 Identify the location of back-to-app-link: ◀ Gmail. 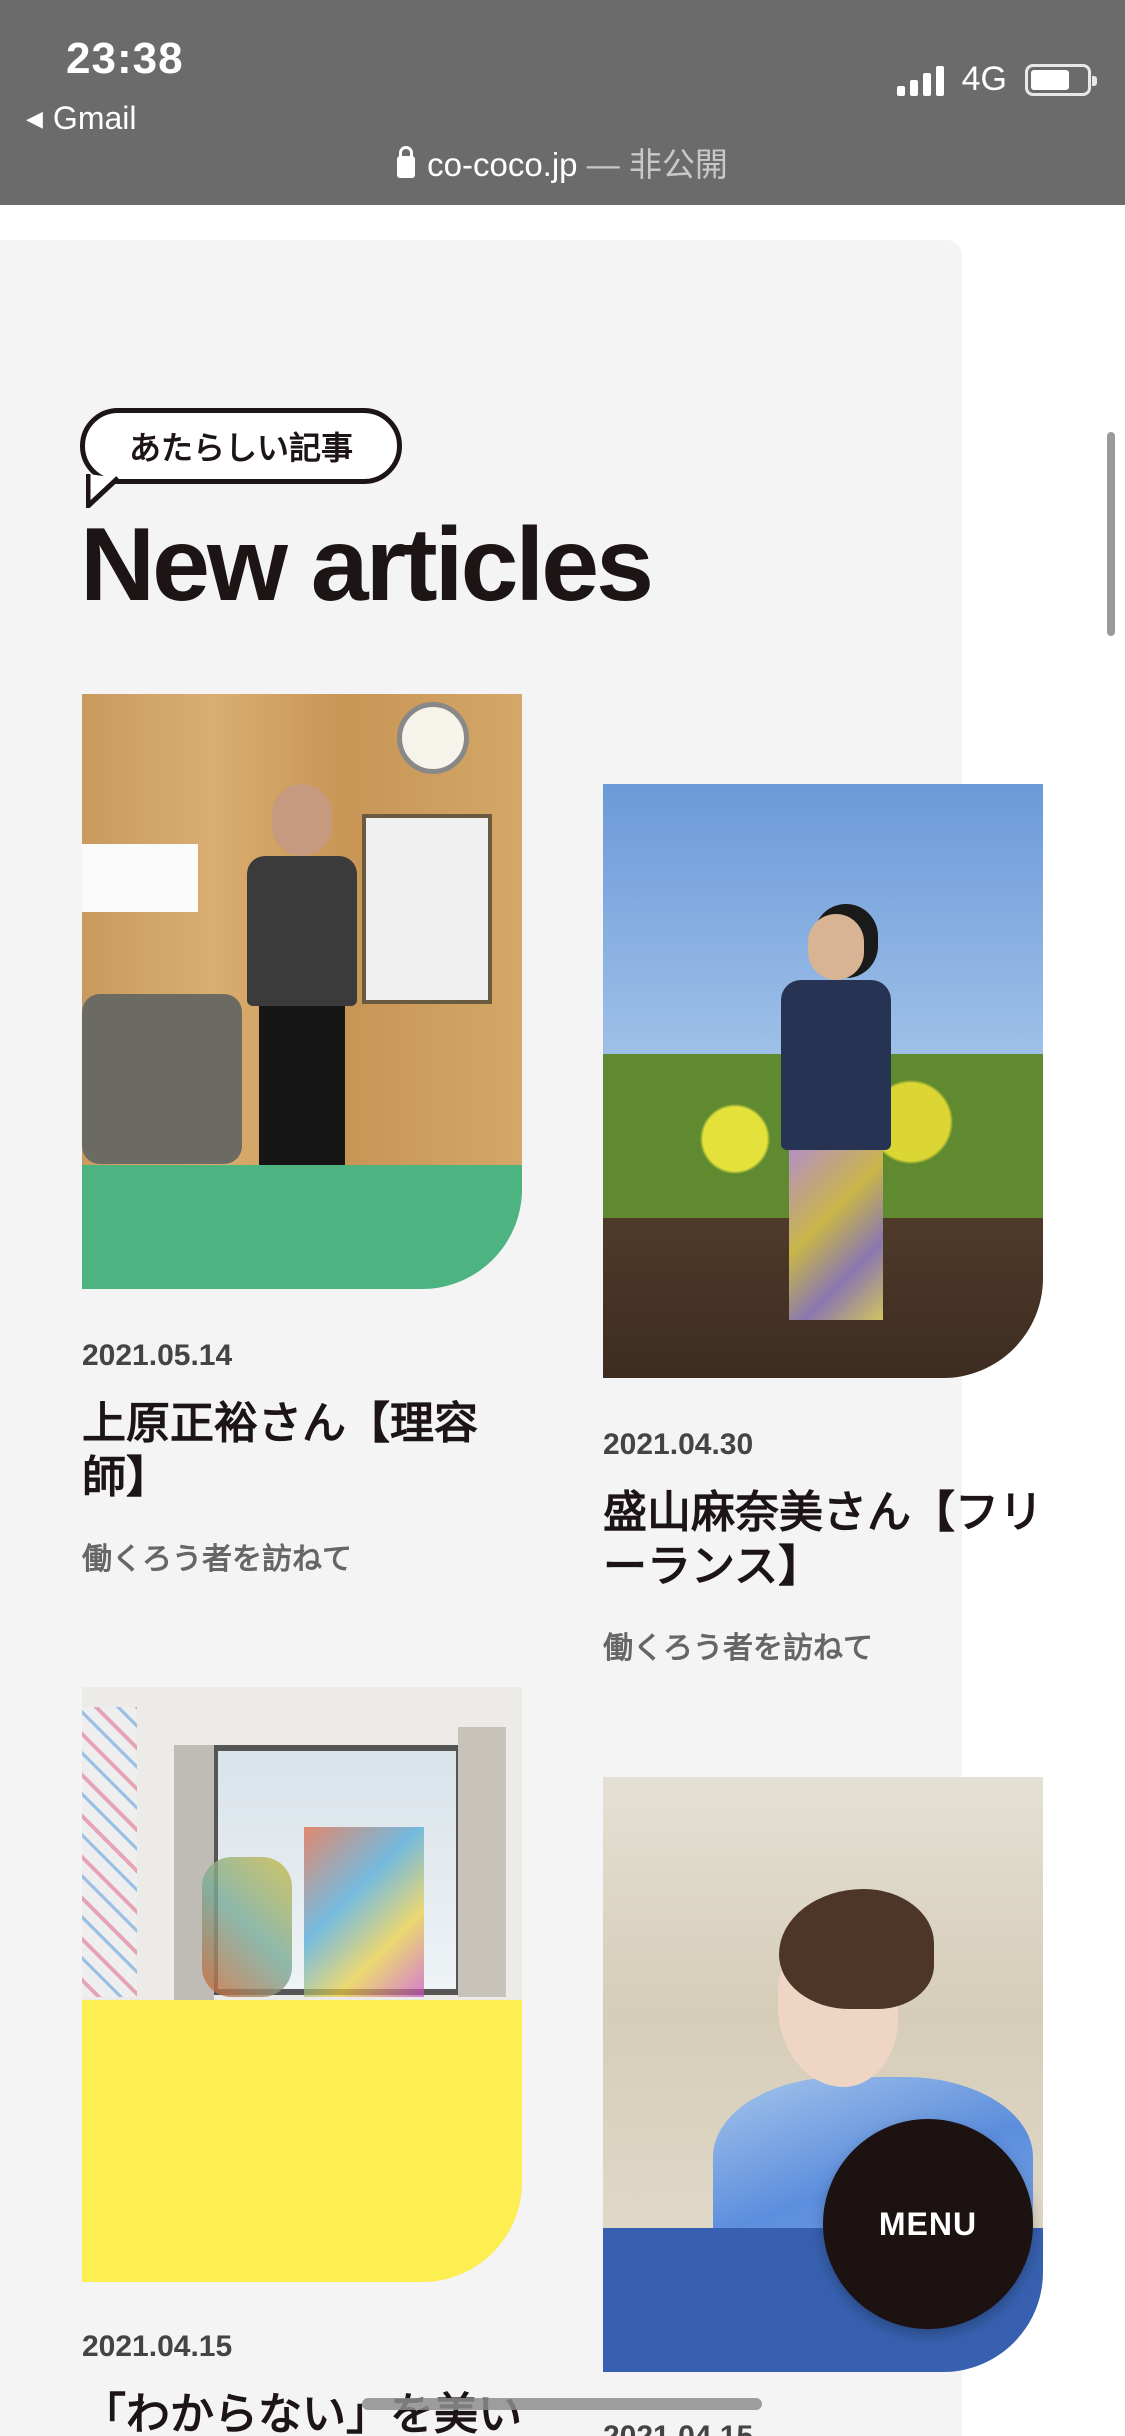
(81, 118).